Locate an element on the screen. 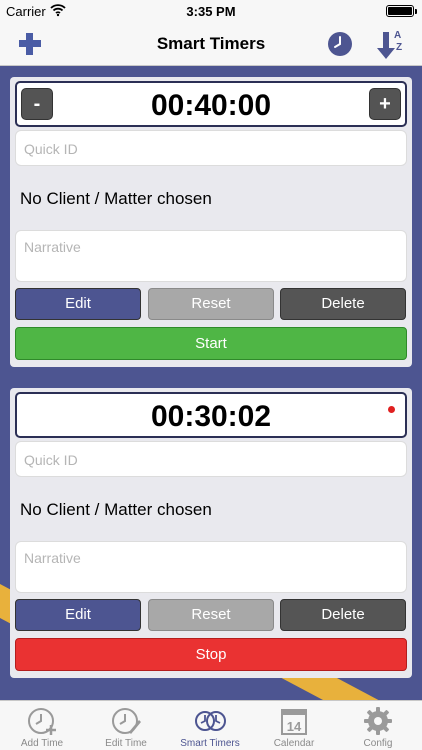 Image resolution: width=422 pixels, height=750 pixels. tab-label: Edit Time is located at coordinates (126, 743).